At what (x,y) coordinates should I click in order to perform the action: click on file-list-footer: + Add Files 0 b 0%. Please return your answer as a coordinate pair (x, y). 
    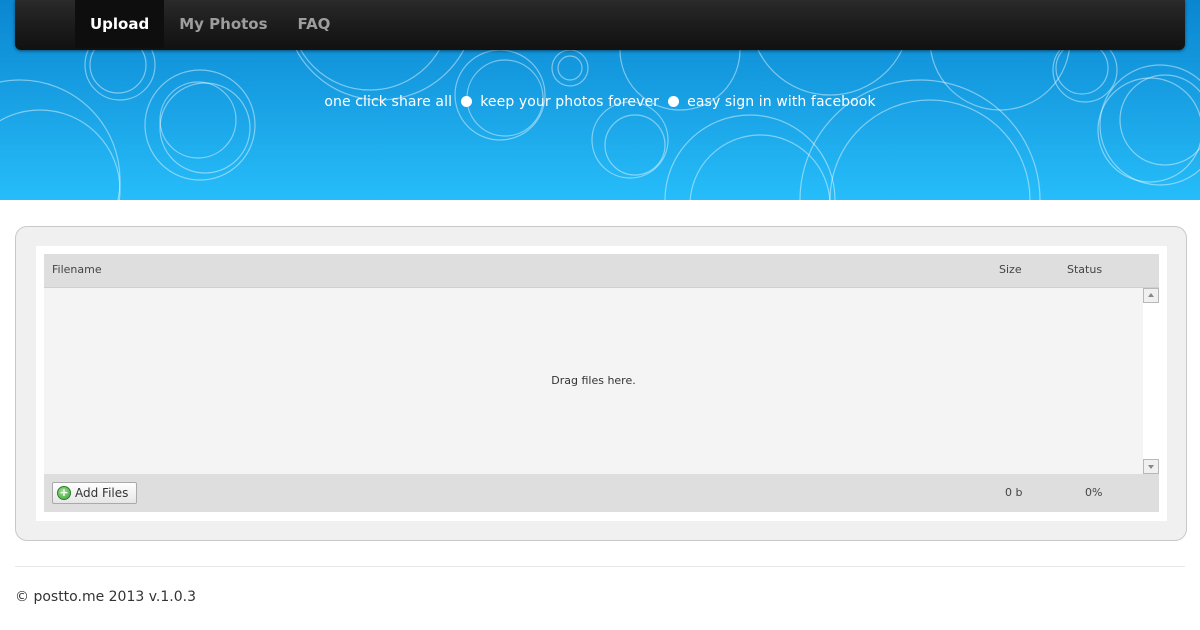
    Looking at the image, I should click on (601, 493).